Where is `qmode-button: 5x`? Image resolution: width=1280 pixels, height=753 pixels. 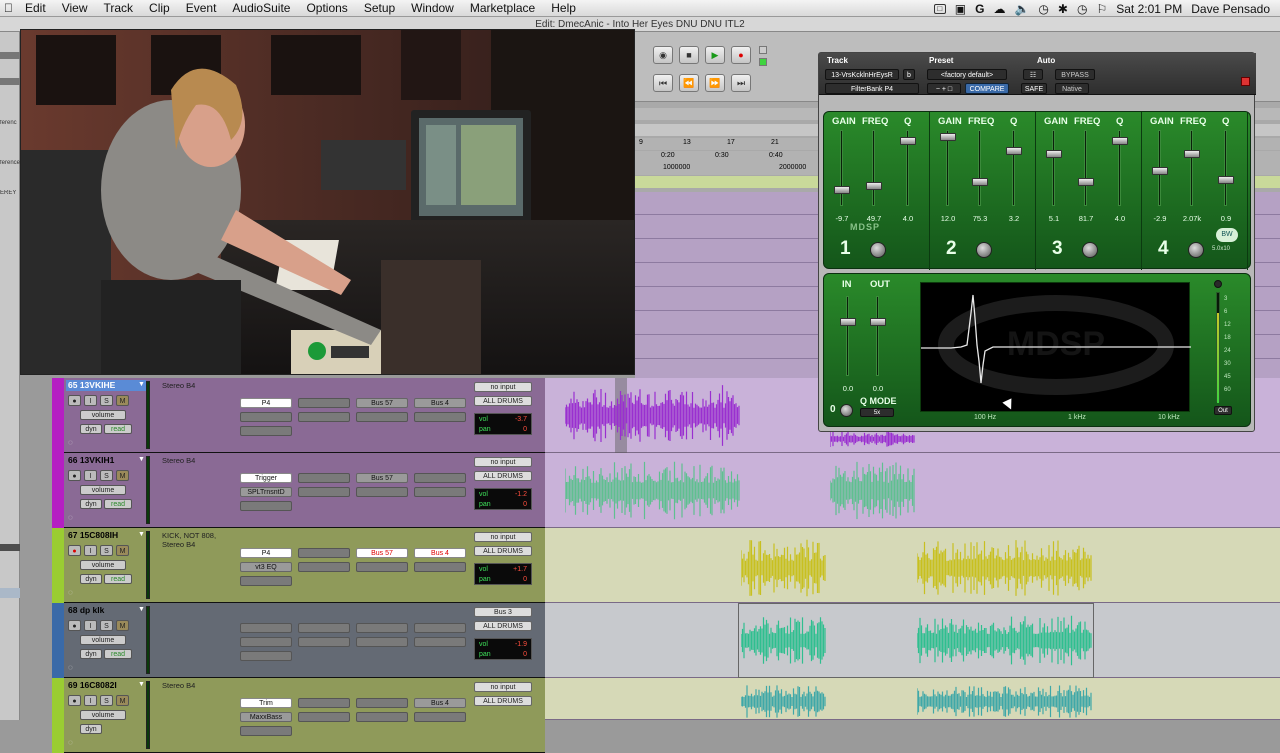 qmode-button: 5x is located at coordinates (877, 412).